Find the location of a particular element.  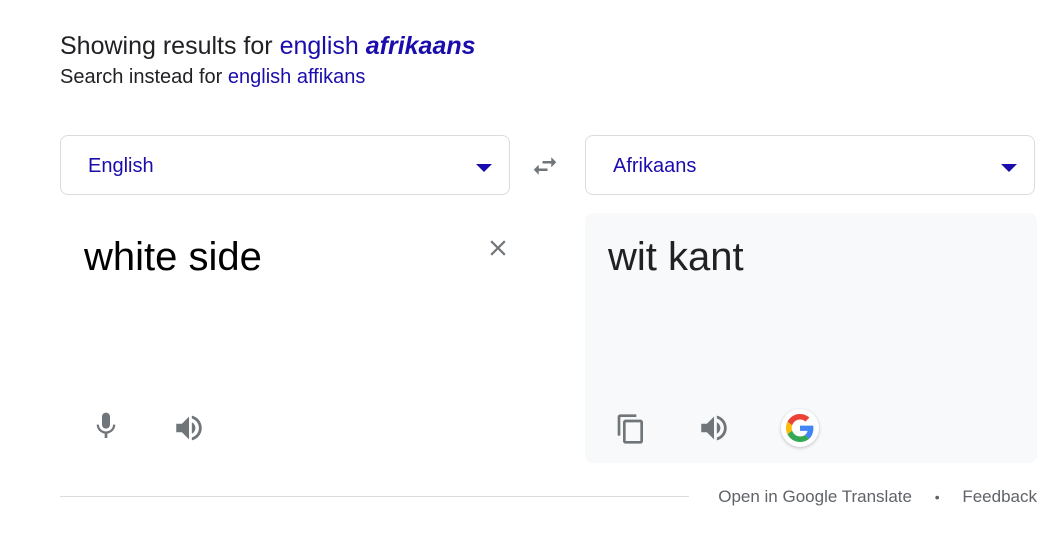

microphone-icon is located at coordinates (106, 425).